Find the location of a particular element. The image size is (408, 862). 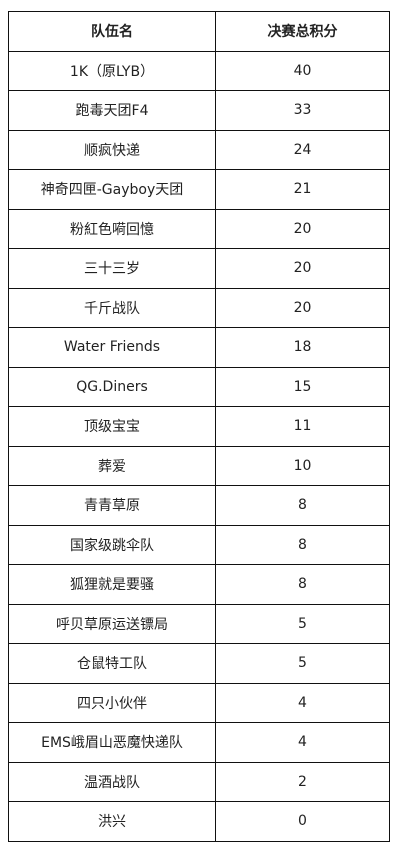

score-cell: 10 is located at coordinates (302, 465).